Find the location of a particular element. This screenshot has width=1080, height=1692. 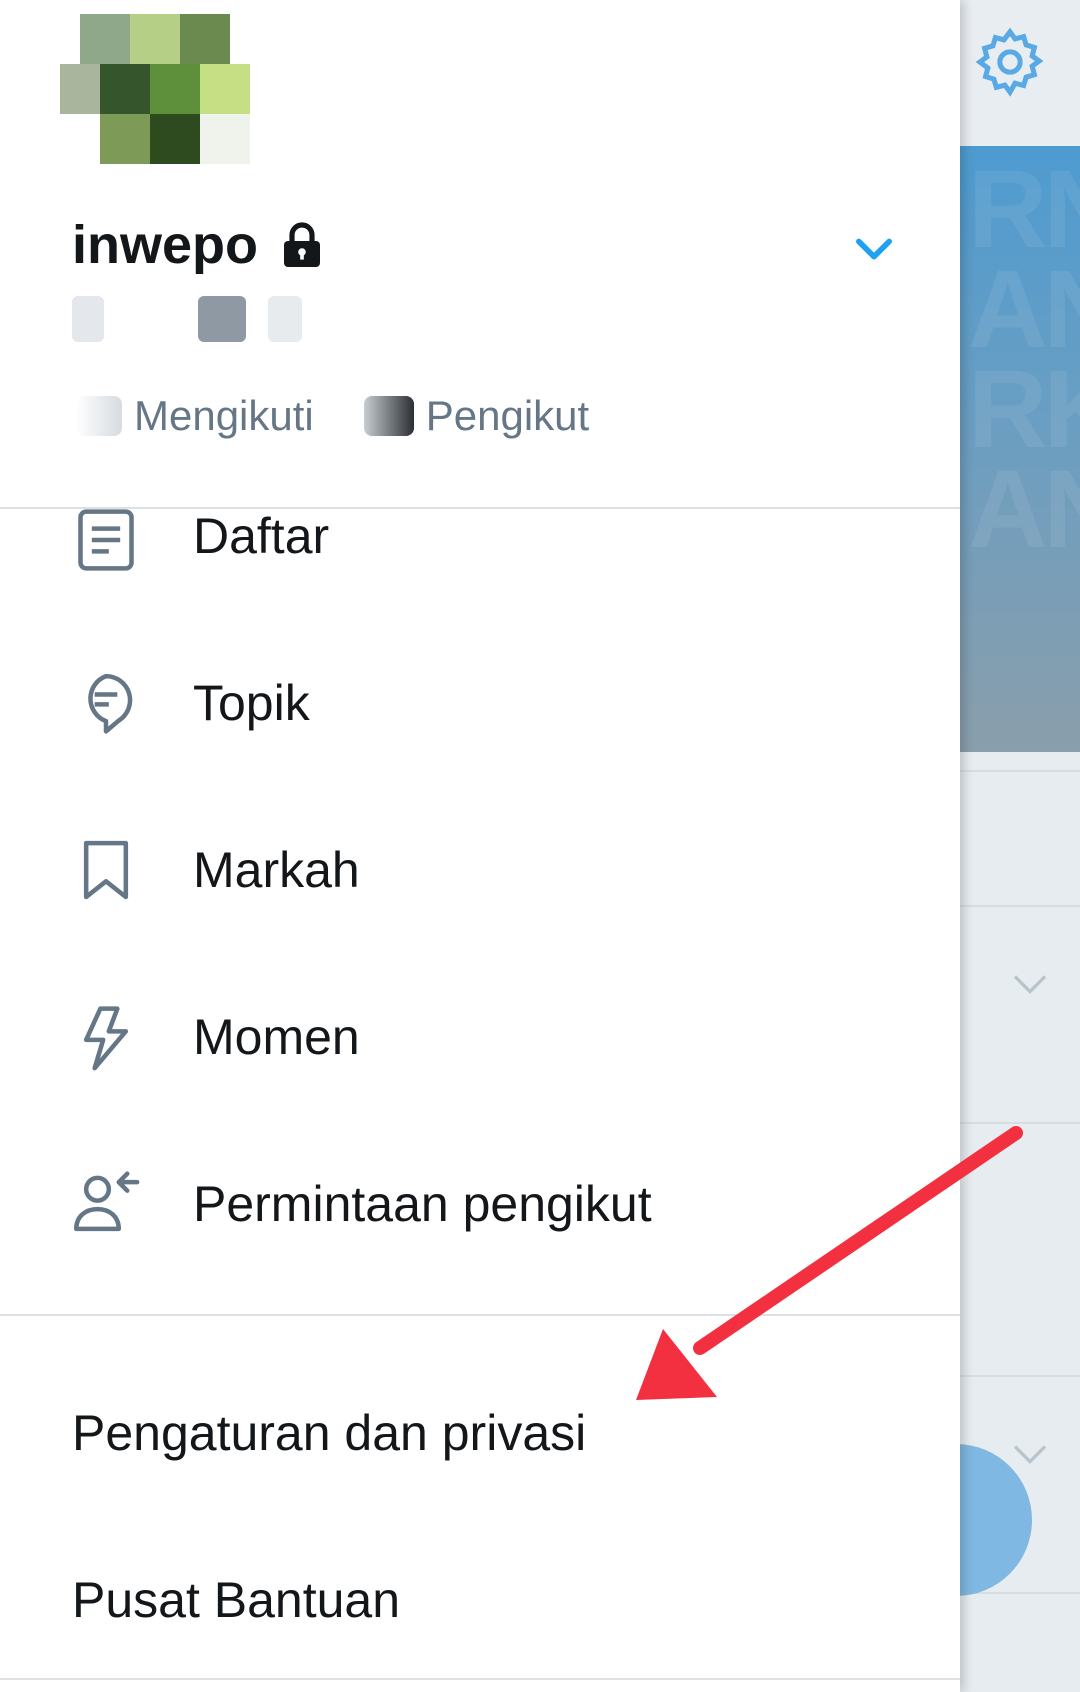

gear-icon is located at coordinates (1010, 62).